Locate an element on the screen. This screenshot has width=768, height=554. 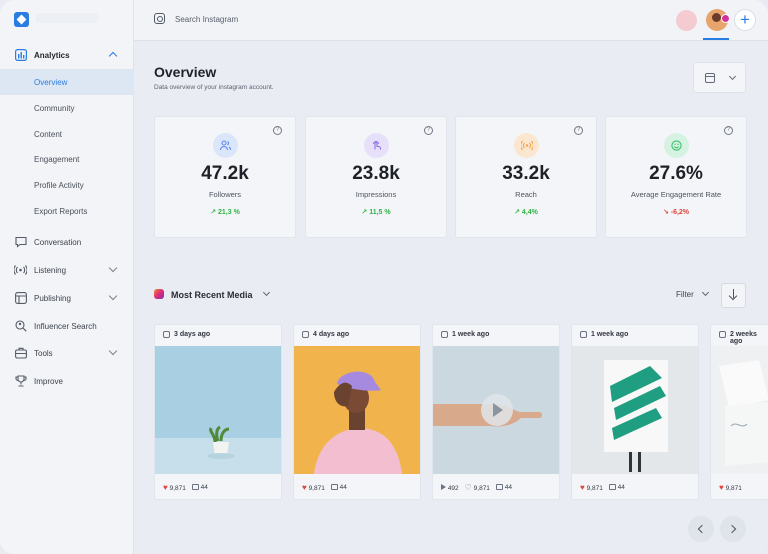
account-avatar is located at coordinates (686, 20).